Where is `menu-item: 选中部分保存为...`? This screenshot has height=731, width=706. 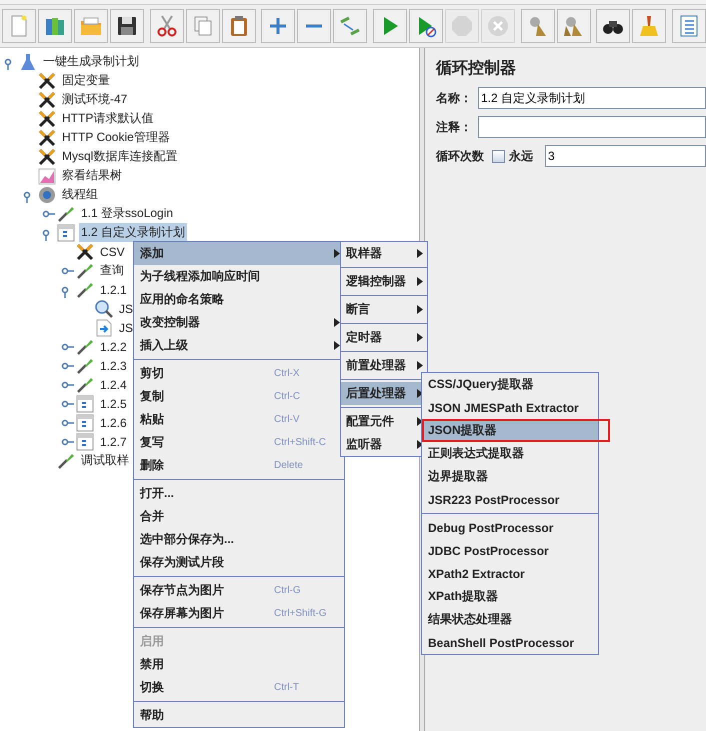
menu-item: 选中部分保存为... is located at coordinates (239, 539).